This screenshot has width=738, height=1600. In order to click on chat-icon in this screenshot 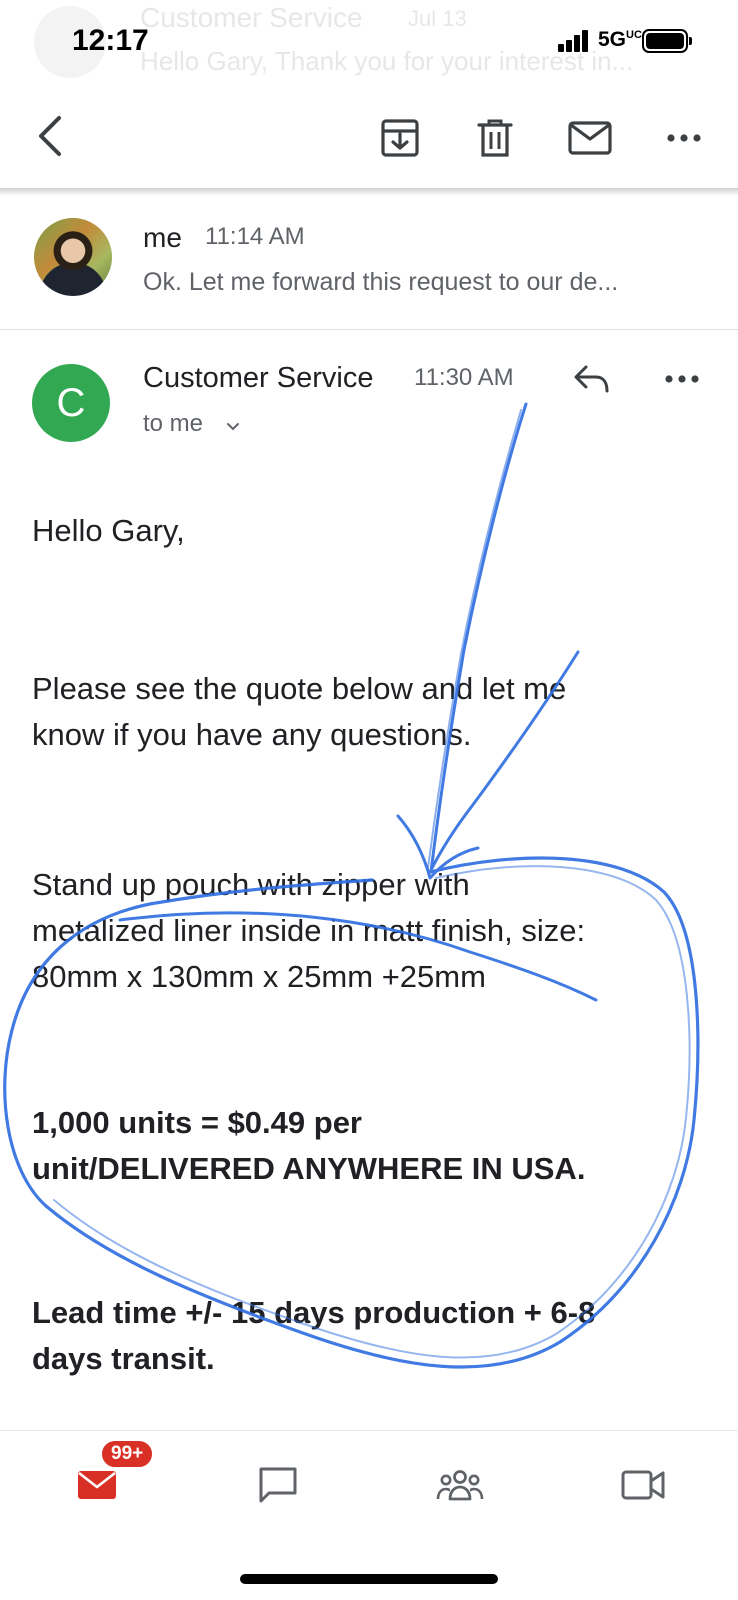, I will do `click(278, 1485)`.